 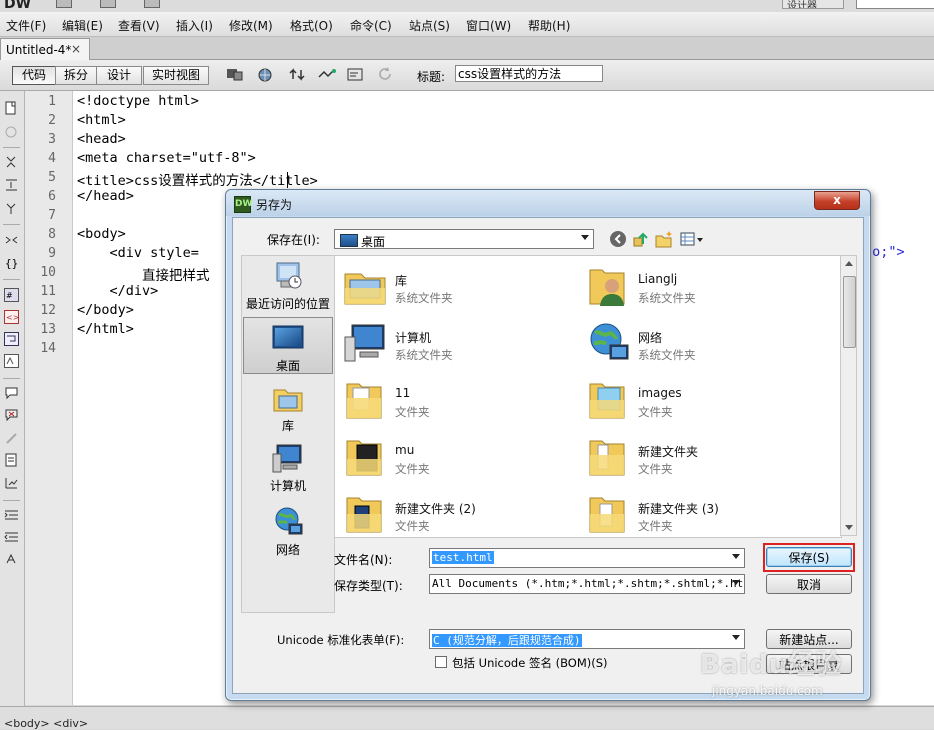 I want to click on site-icon, so click(x=152, y=4).